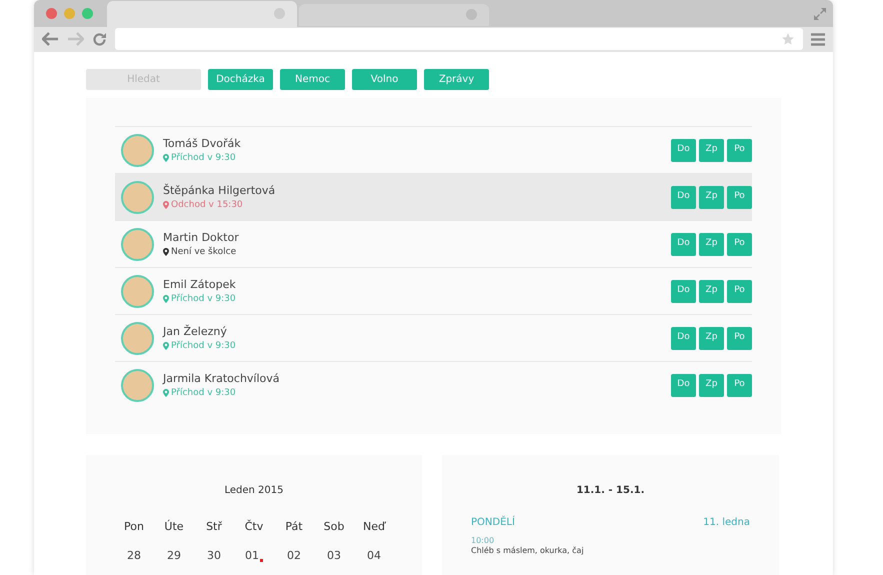  I want to click on weekday-label: Sob, so click(334, 527).